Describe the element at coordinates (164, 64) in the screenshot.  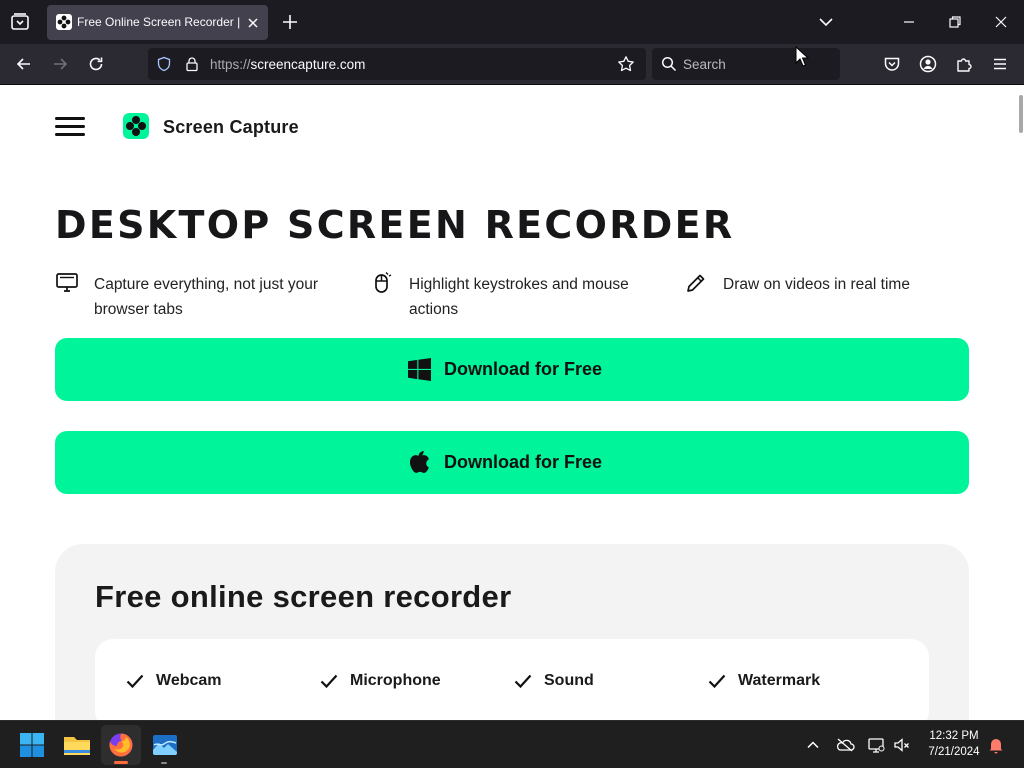
I see `shield-icon` at that location.